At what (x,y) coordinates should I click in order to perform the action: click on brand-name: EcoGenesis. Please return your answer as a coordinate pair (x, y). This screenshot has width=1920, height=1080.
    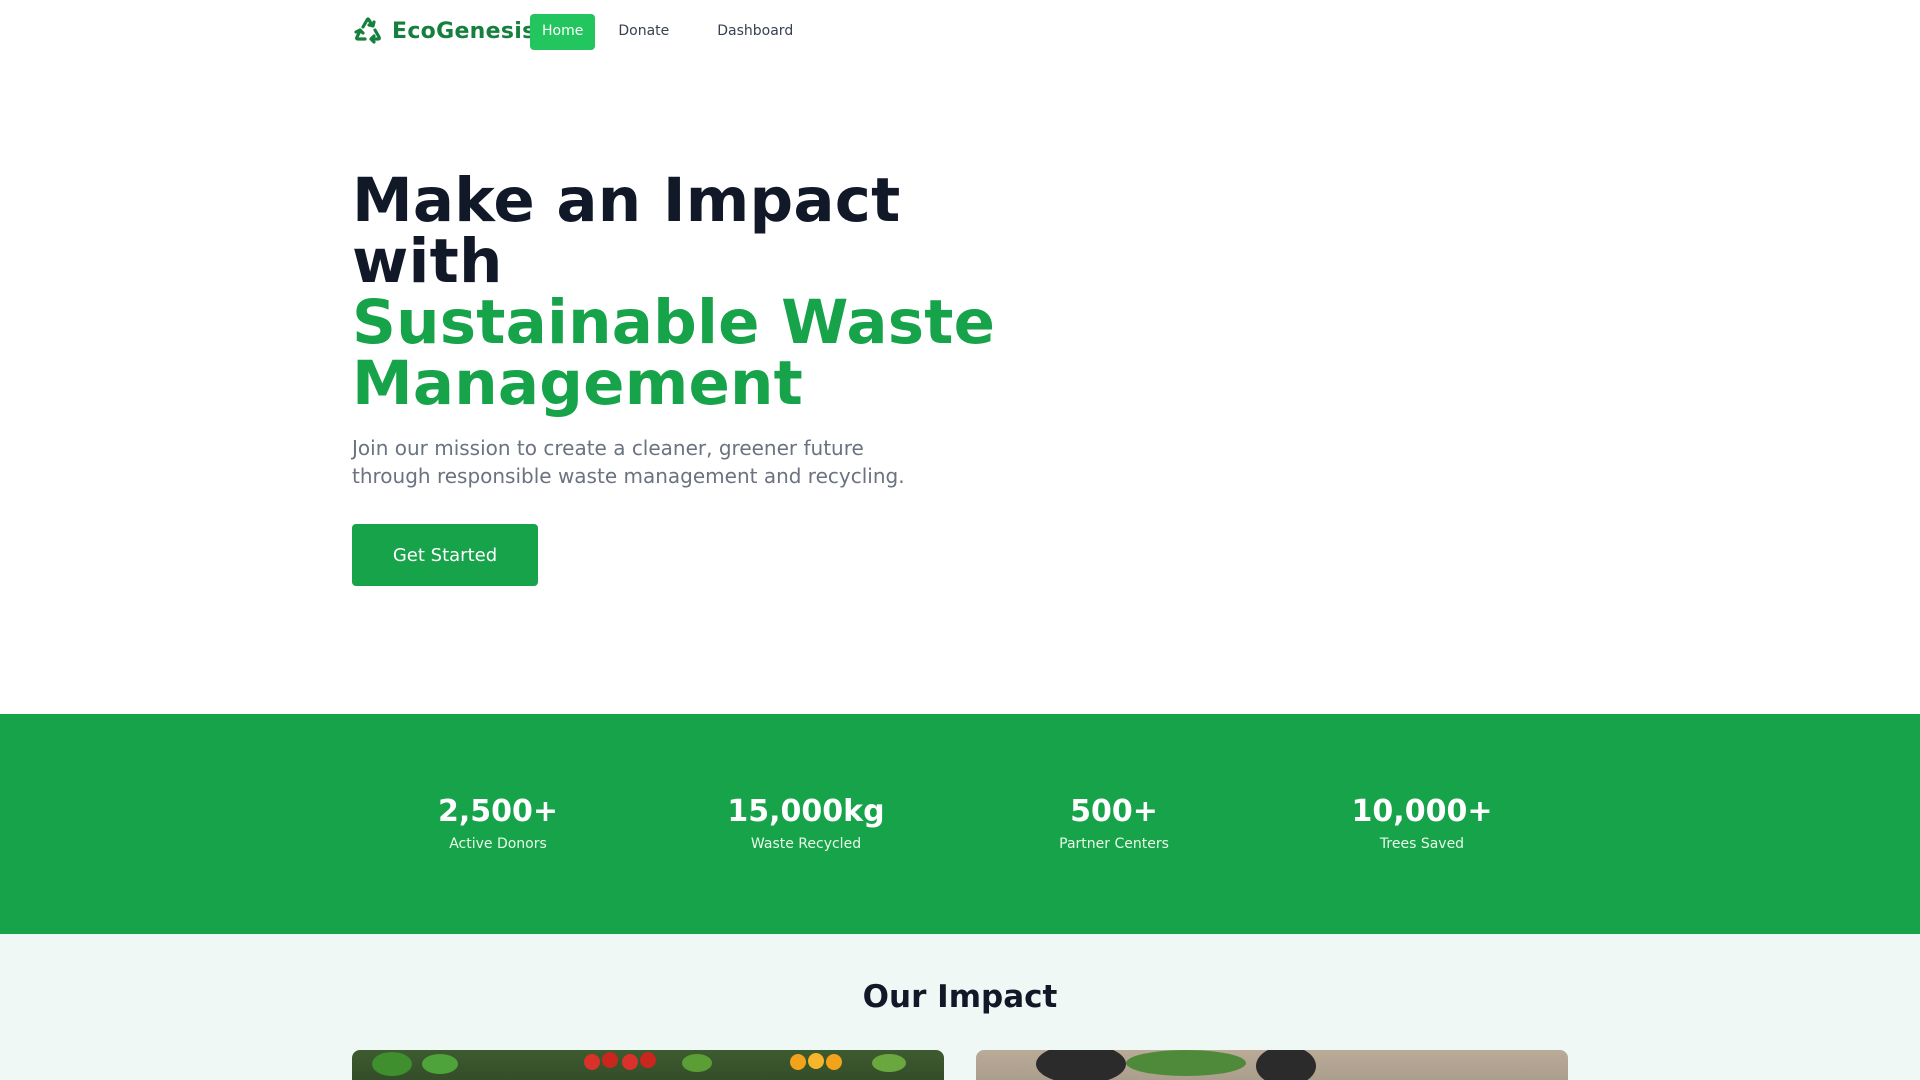
    Looking at the image, I should click on (464, 31).